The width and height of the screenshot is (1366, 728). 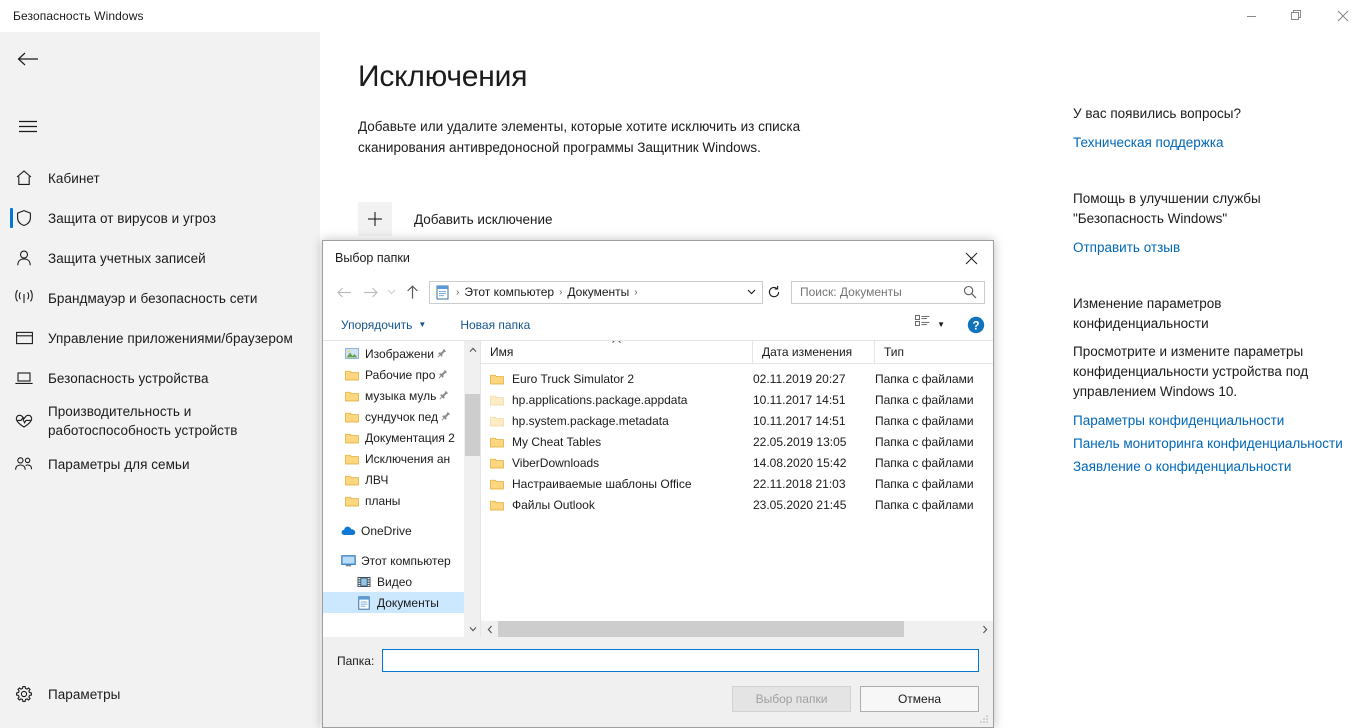 What do you see at coordinates (791, 699) in the screenshot?
I see `select-folder-button: Выбор папки` at bounding box center [791, 699].